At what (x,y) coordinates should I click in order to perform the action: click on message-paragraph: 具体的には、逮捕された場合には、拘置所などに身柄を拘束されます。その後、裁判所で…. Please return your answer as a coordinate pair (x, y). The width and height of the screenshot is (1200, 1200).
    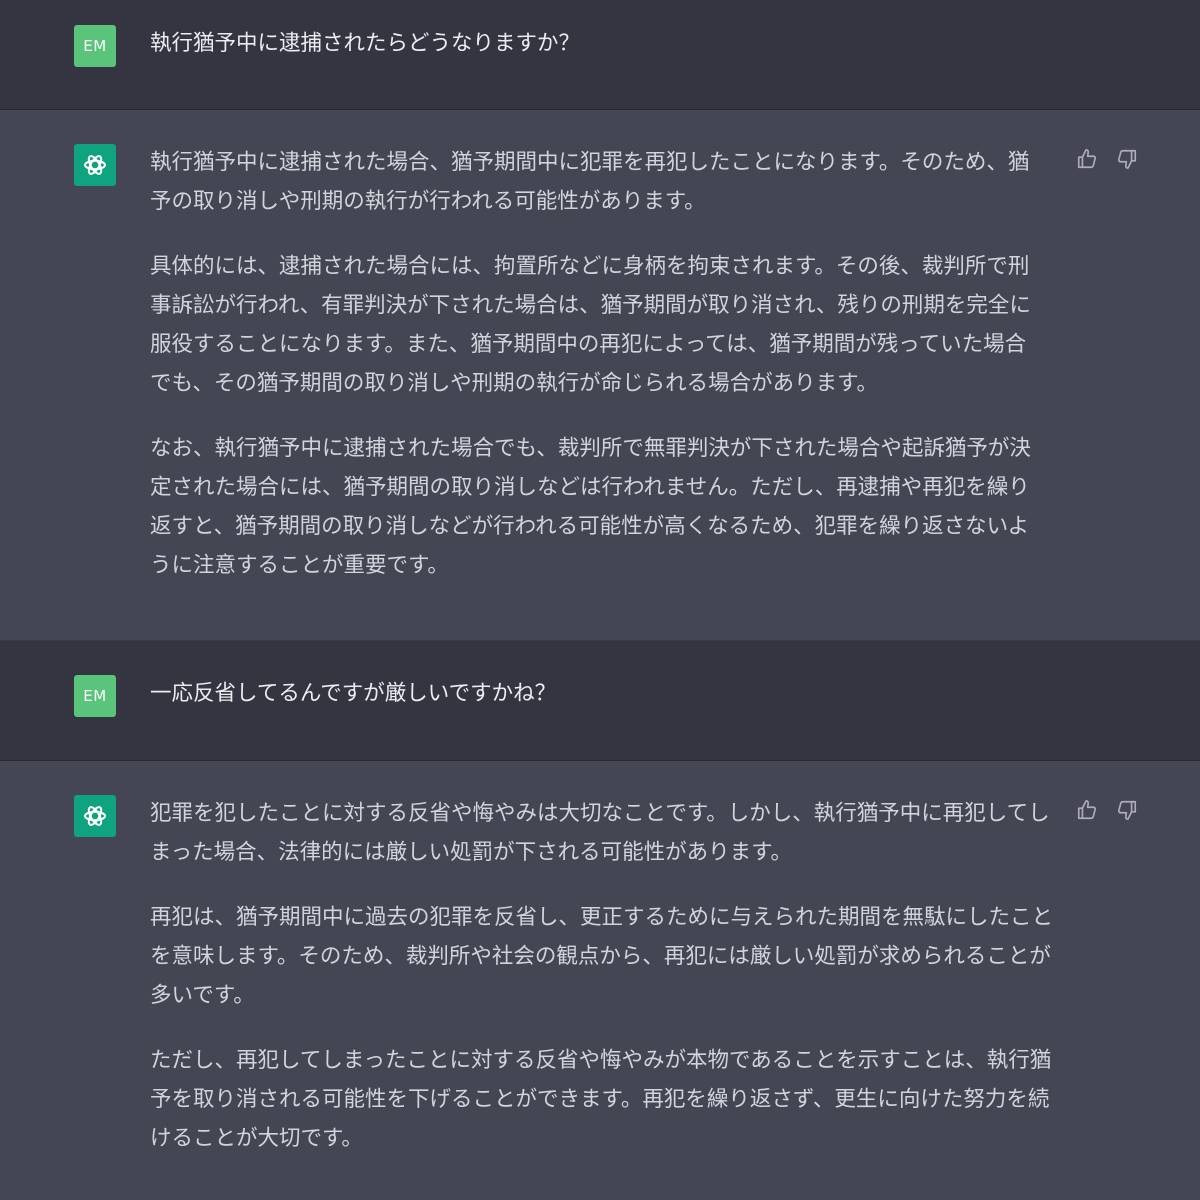
    Looking at the image, I should click on (590, 325).